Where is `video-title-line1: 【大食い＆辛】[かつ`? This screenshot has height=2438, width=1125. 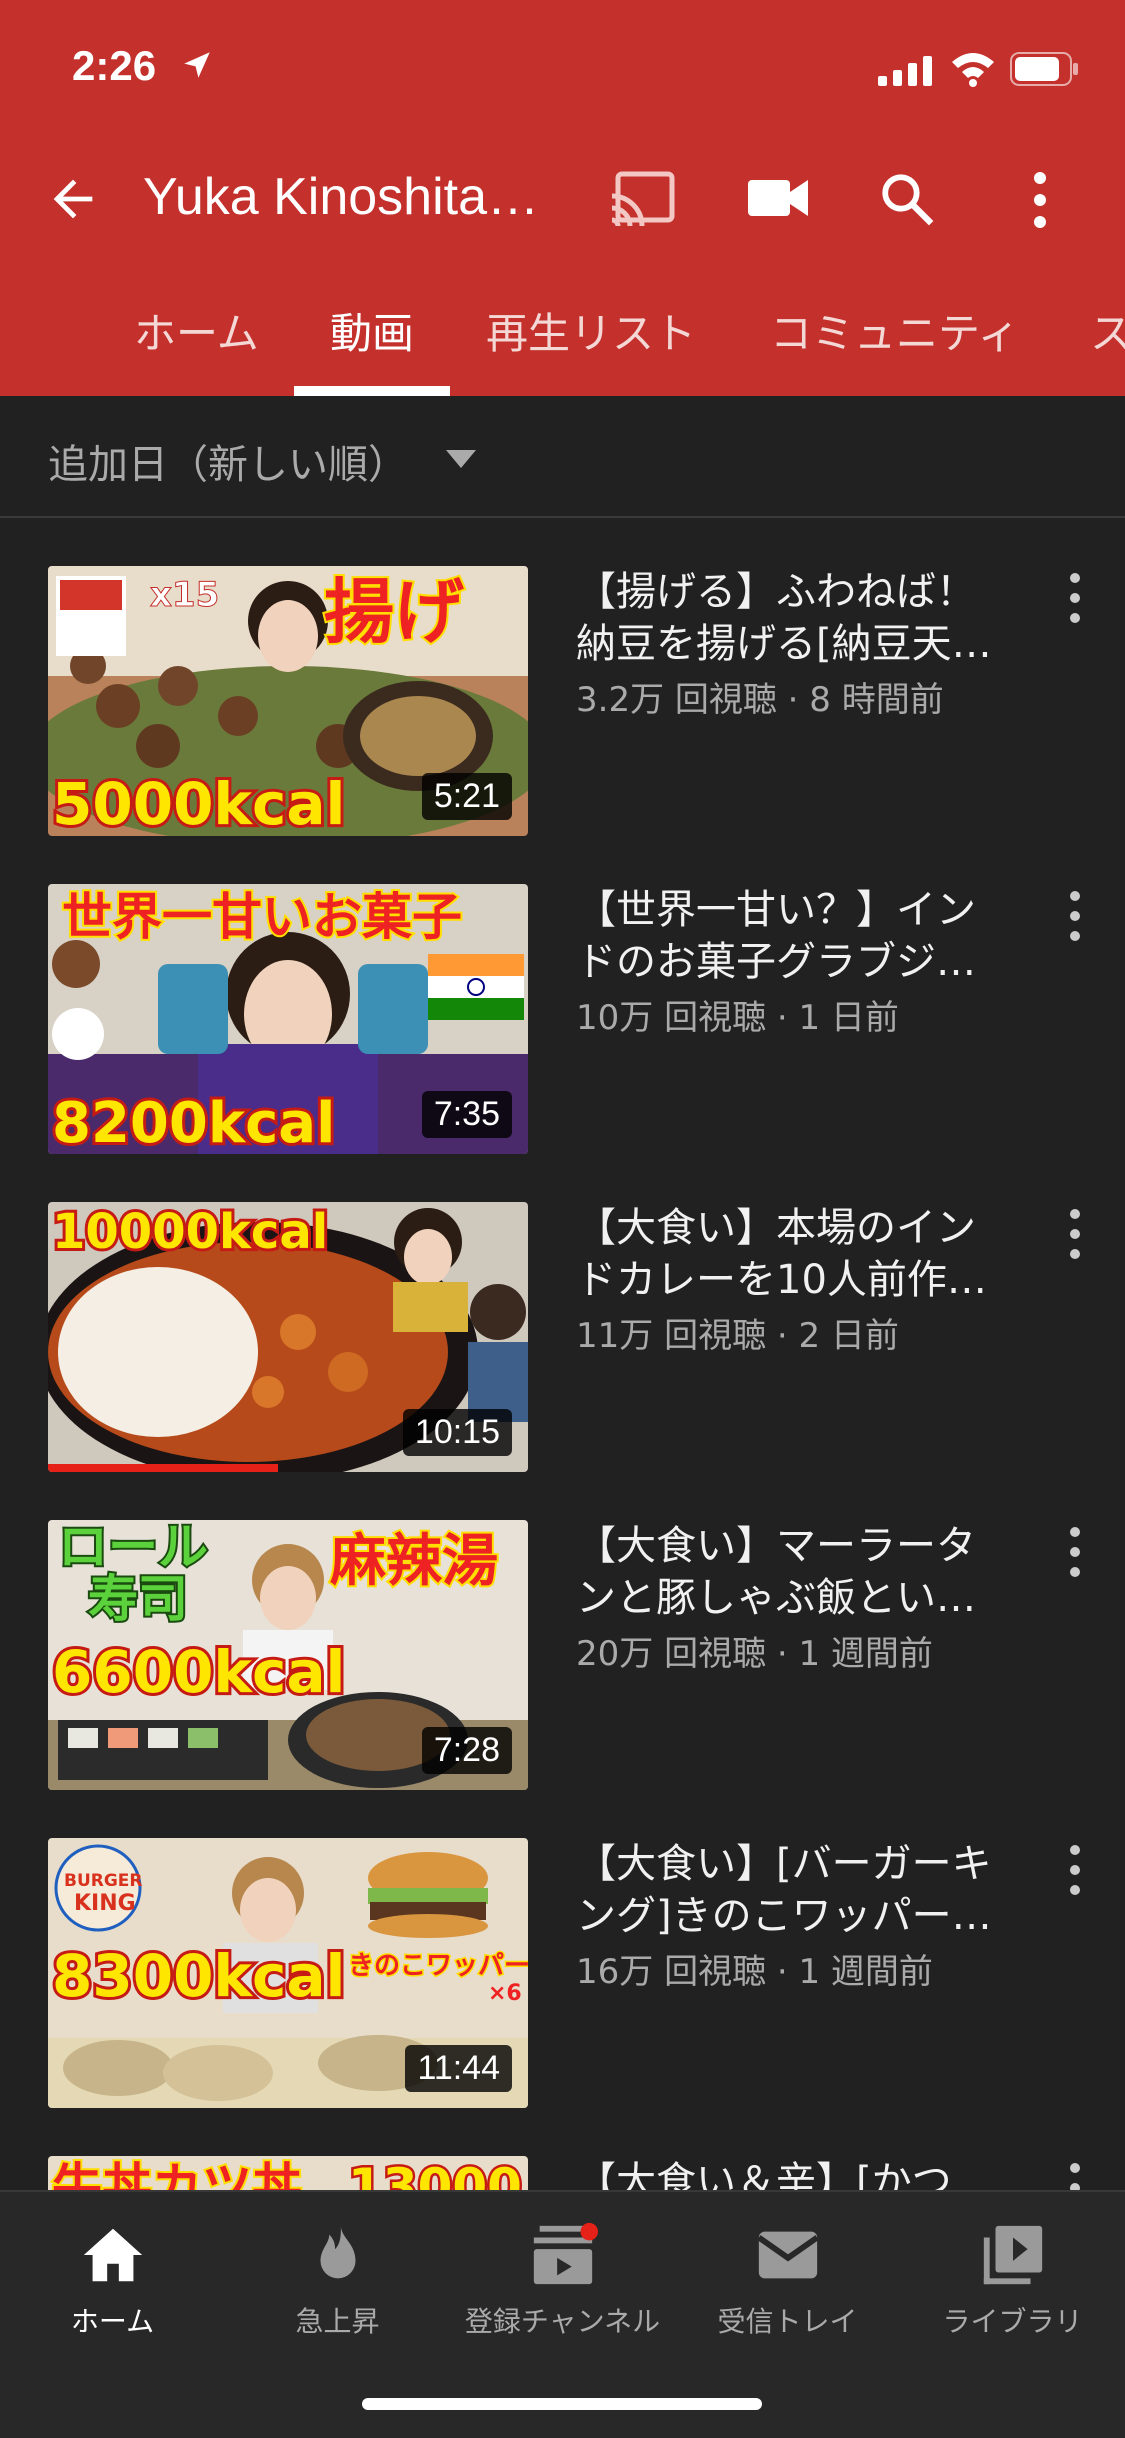 video-title-line1: 【大食い＆辛】[かつ is located at coordinates (764, 2174).